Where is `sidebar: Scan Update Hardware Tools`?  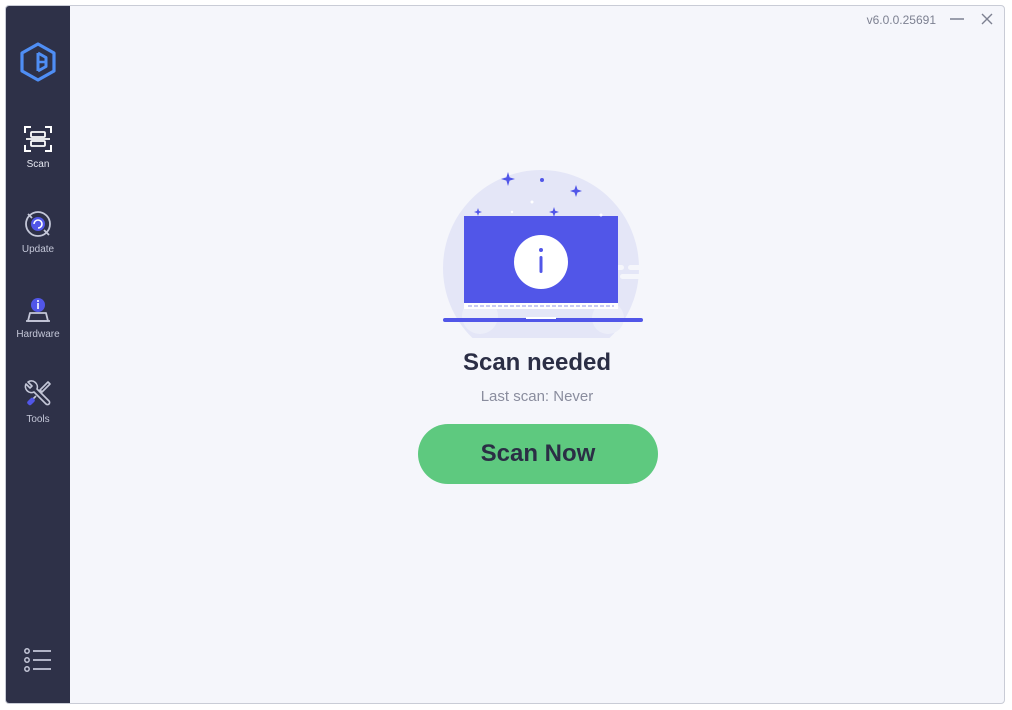
sidebar: Scan Update Hardware Tools is located at coordinates (38, 354).